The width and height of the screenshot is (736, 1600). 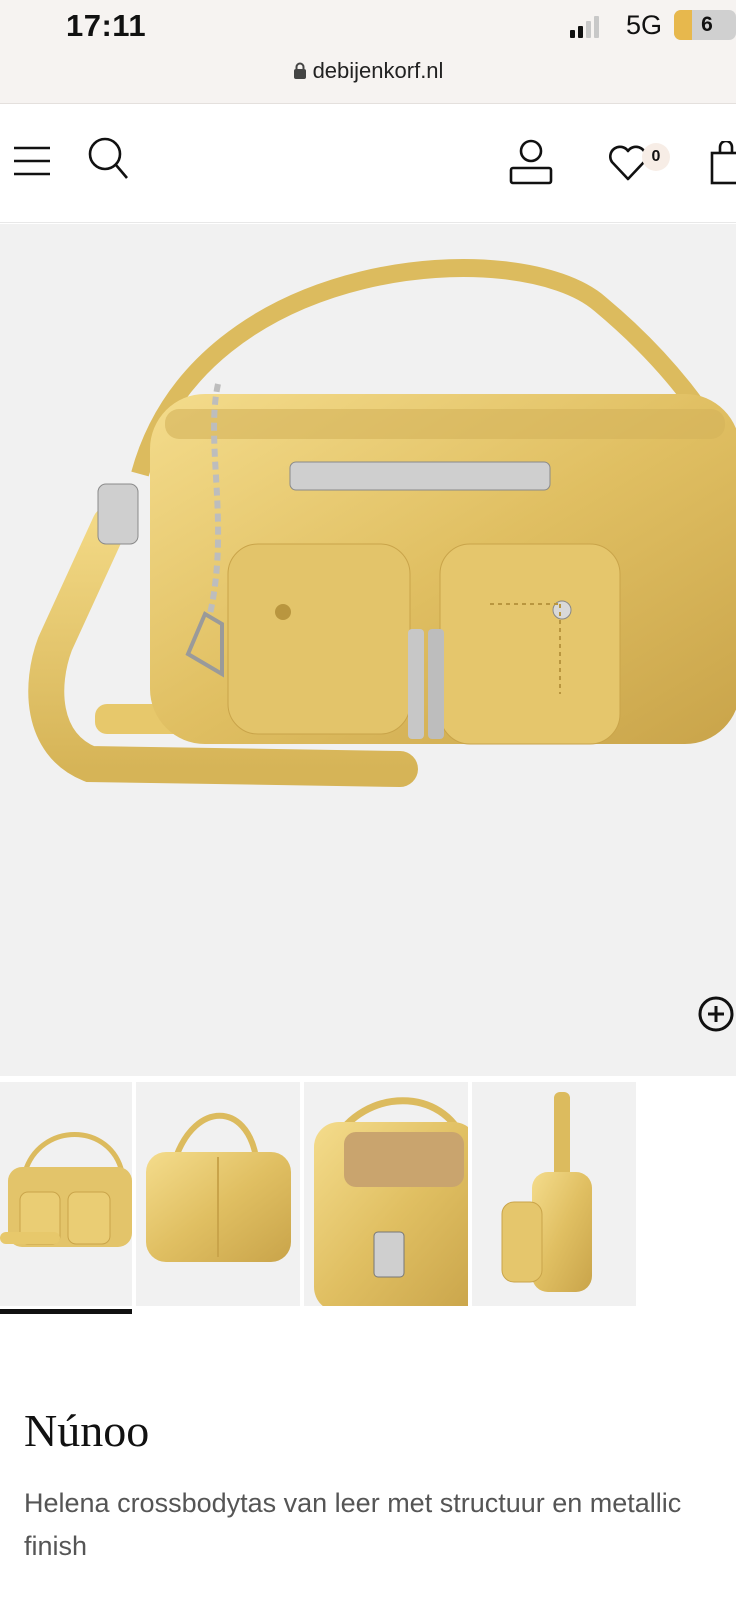 What do you see at coordinates (531, 164) in the screenshot?
I see `account-icon` at bounding box center [531, 164].